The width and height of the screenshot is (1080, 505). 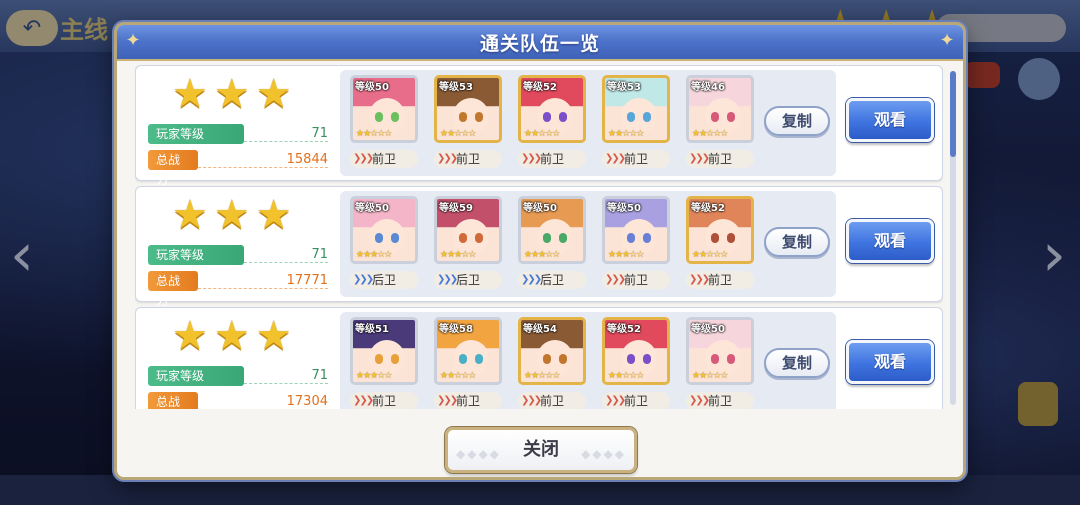 I want to click on dialog-footer: ◆◆◆◆ 关闭 ◆◆◆◆, so click(x=540, y=444).